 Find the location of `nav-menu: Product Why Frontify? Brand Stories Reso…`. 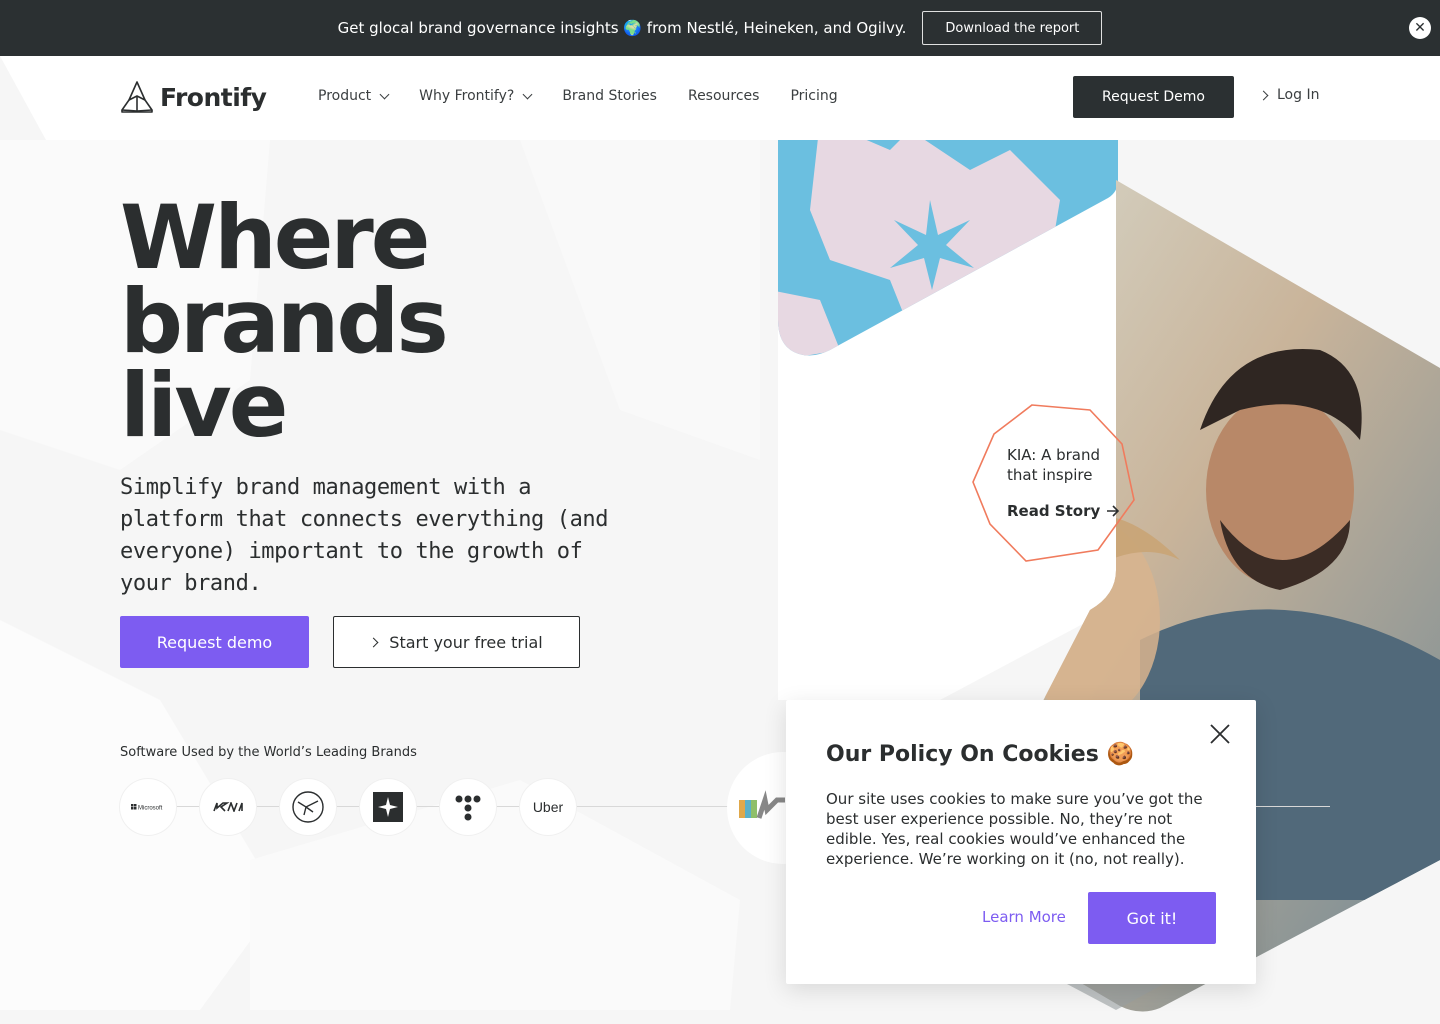

nav-menu: Product Why Frontify? Brand Stories Reso… is located at coordinates (578, 96).